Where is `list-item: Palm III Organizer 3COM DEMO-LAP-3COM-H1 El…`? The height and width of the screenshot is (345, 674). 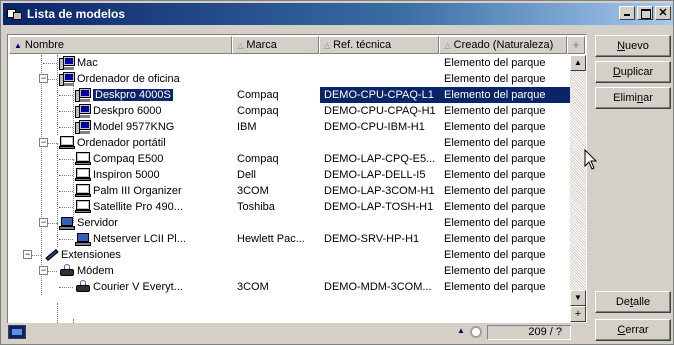 list-item: Palm III Organizer 3COM DEMO-LAP-3COM-H1 El… is located at coordinates (289, 191).